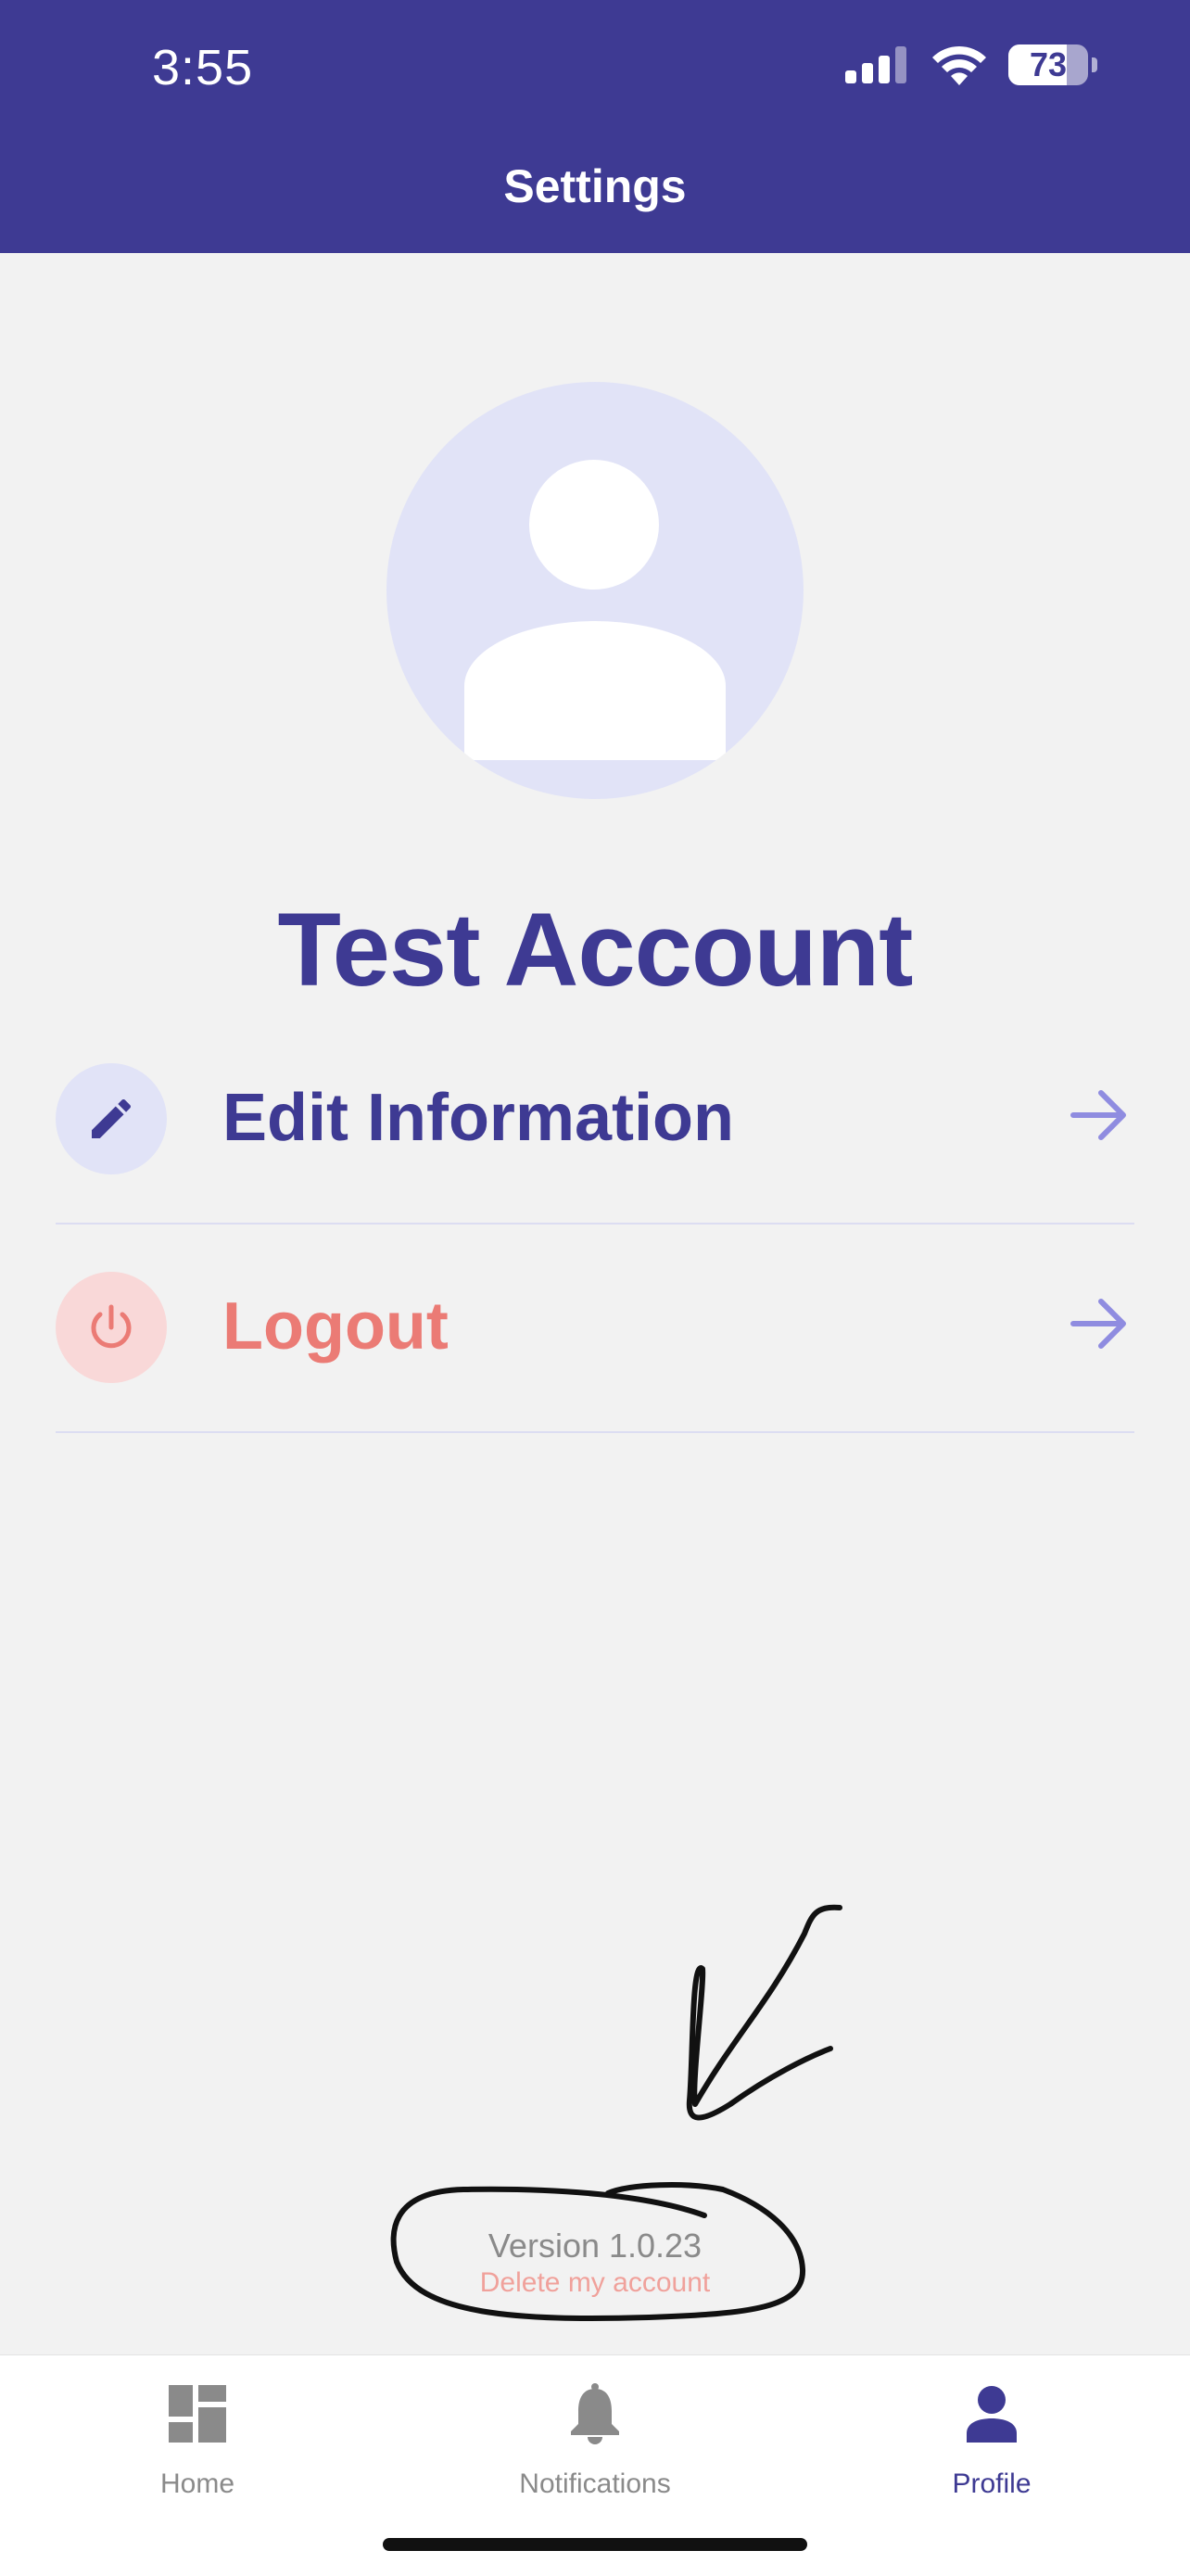 This screenshot has width=1190, height=2576. I want to click on delete-account-link: Delete my account, so click(595, 2283).